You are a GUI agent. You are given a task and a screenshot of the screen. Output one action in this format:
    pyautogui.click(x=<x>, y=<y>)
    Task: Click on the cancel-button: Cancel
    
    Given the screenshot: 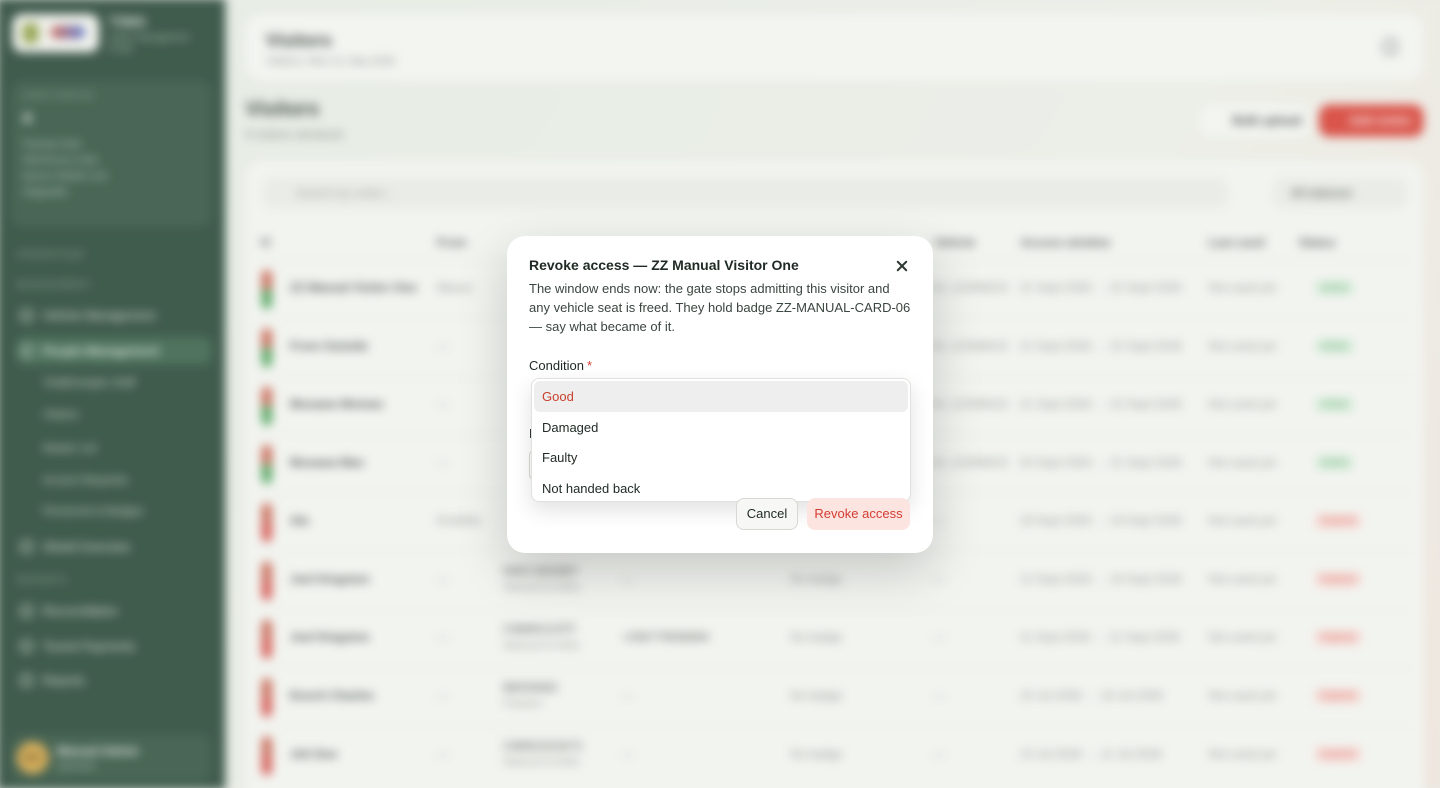 What is the action you would take?
    pyautogui.click(x=767, y=514)
    